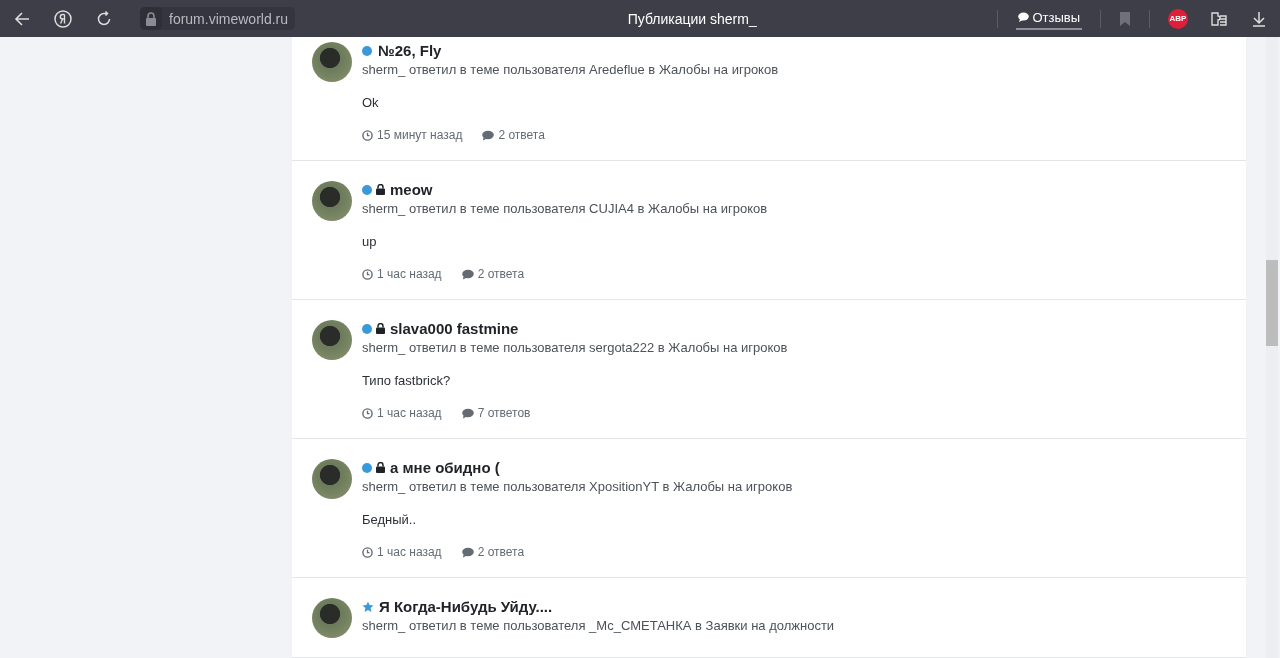  I want to click on post-text: up, so click(370, 241).